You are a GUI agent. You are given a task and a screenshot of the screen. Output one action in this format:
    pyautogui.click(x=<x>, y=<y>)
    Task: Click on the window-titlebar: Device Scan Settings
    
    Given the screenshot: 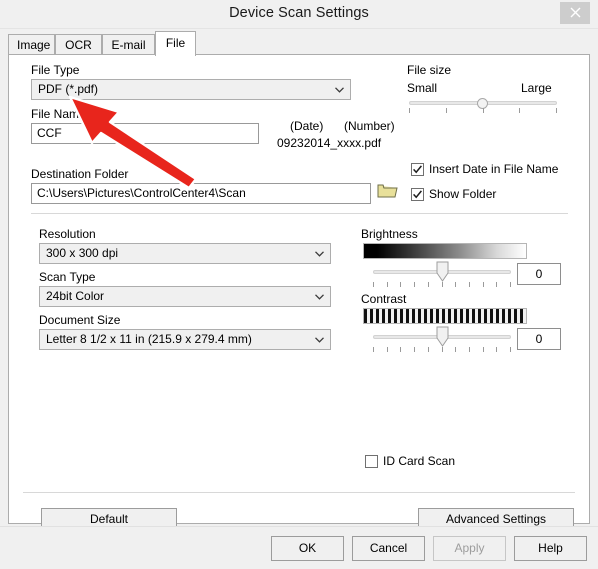 What is the action you would take?
    pyautogui.click(x=299, y=14)
    